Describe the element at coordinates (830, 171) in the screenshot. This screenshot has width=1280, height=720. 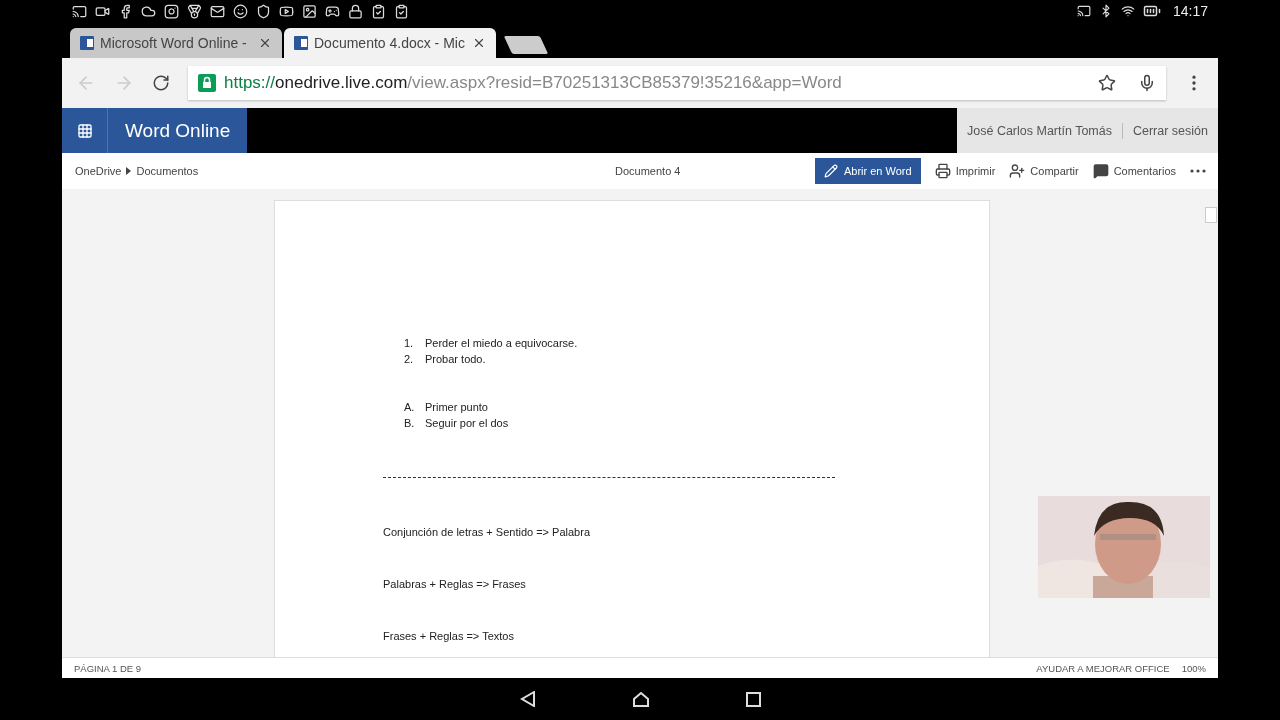
I see `pencil-icon` at that location.